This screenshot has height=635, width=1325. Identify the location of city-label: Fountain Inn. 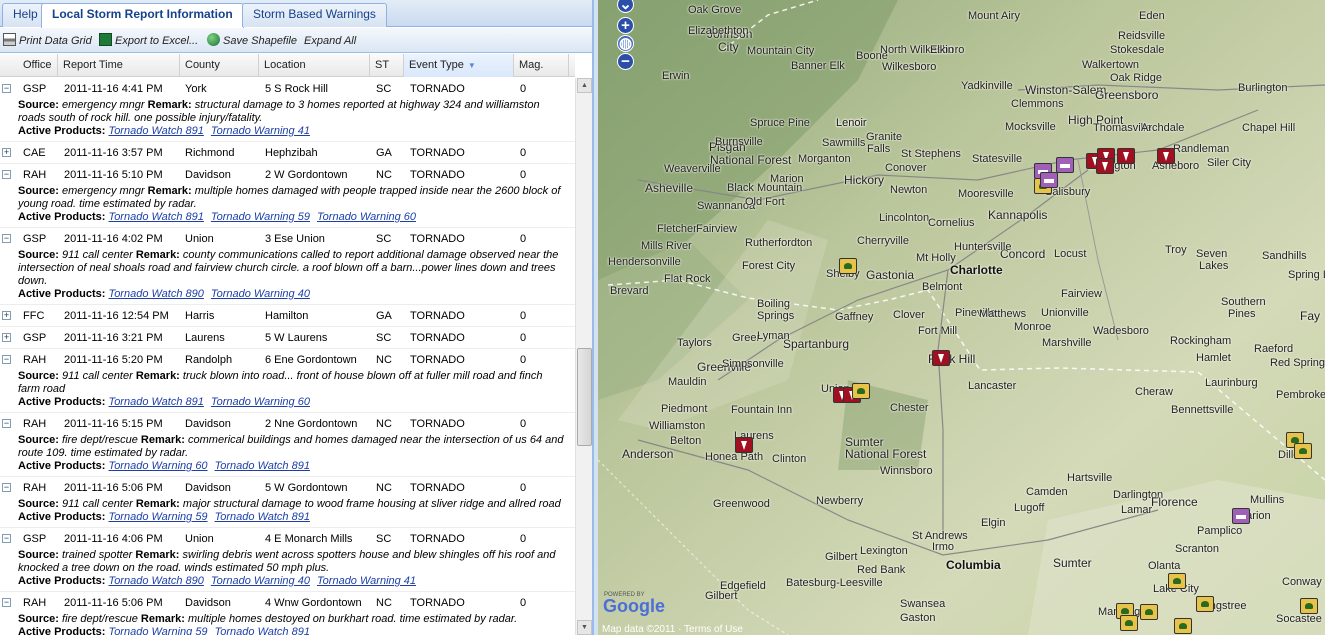
(762, 410).